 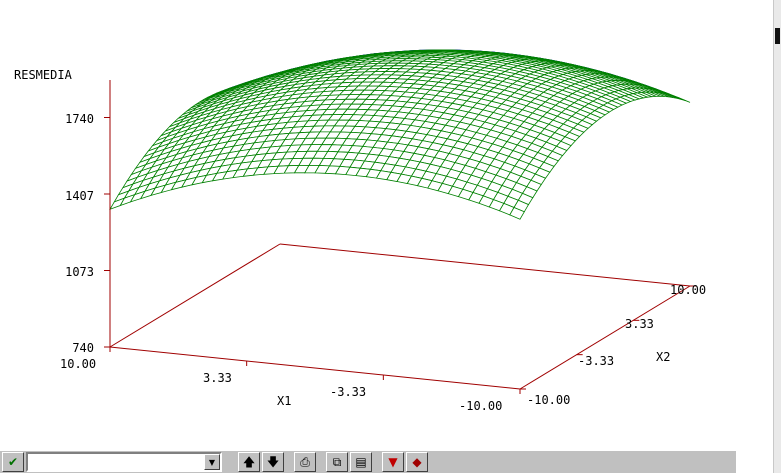 What do you see at coordinates (663, 357) in the screenshot?
I see `y-axis-title: X2` at bounding box center [663, 357].